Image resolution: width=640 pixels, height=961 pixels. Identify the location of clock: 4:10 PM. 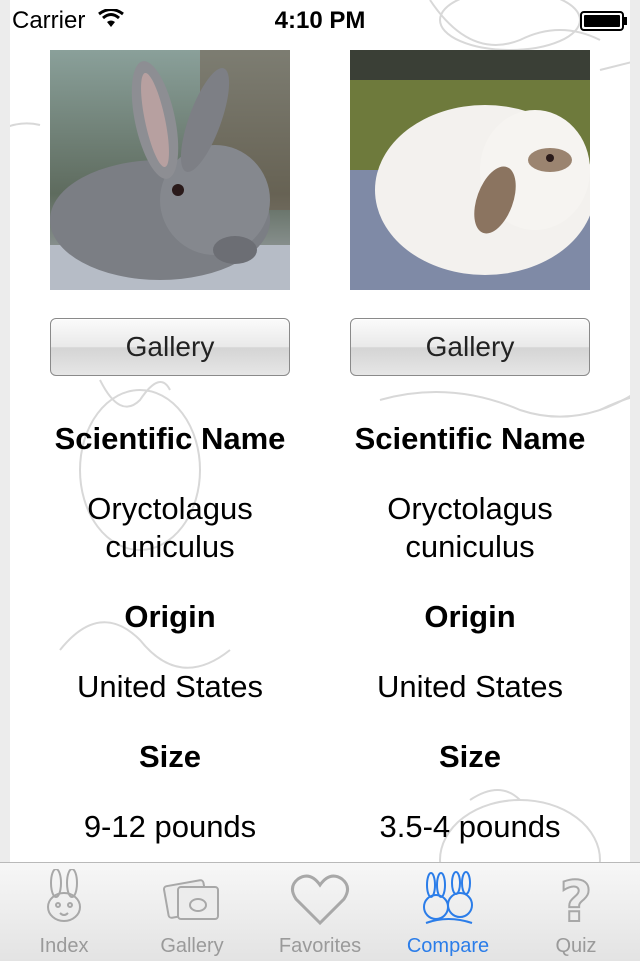
(320, 20).